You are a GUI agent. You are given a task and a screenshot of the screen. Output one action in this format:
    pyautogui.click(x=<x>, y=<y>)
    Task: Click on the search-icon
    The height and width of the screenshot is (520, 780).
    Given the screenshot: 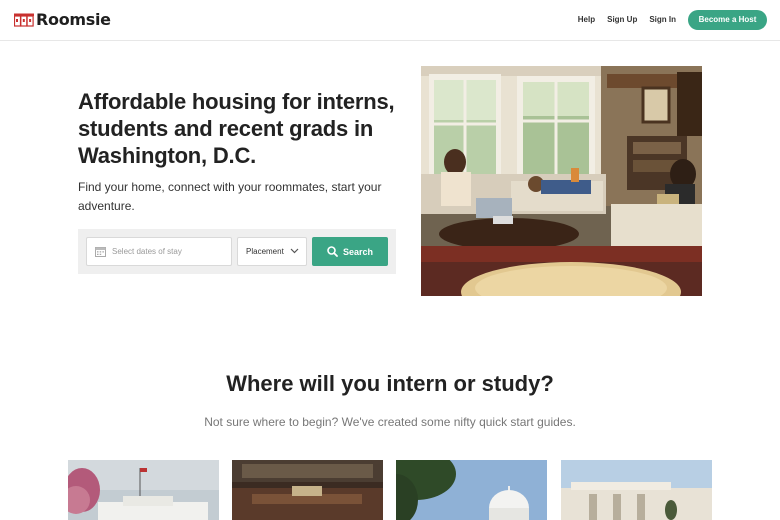 What is the action you would take?
    pyautogui.click(x=332, y=251)
    